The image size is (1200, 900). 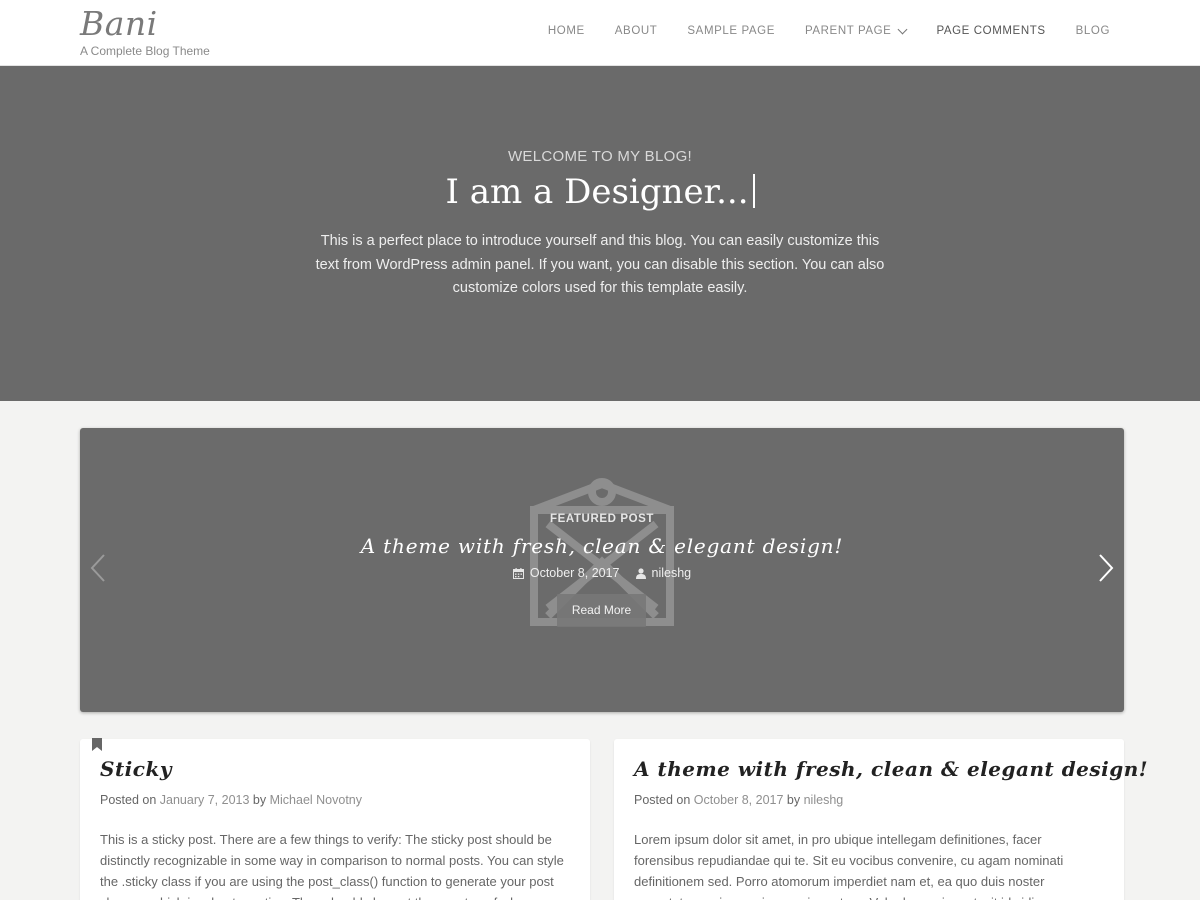 I want to click on featured-post-meta: October 8, 2017 nileshg, so click(x=602, y=573).